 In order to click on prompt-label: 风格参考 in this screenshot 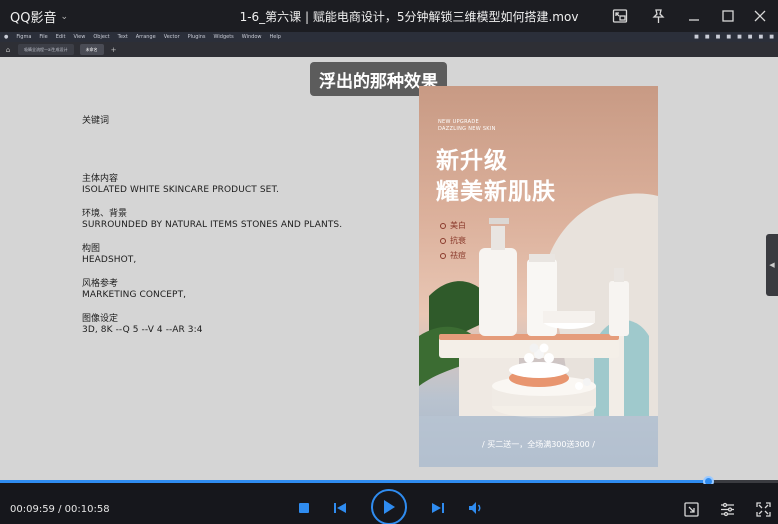, I will do `click(100, 284)`.